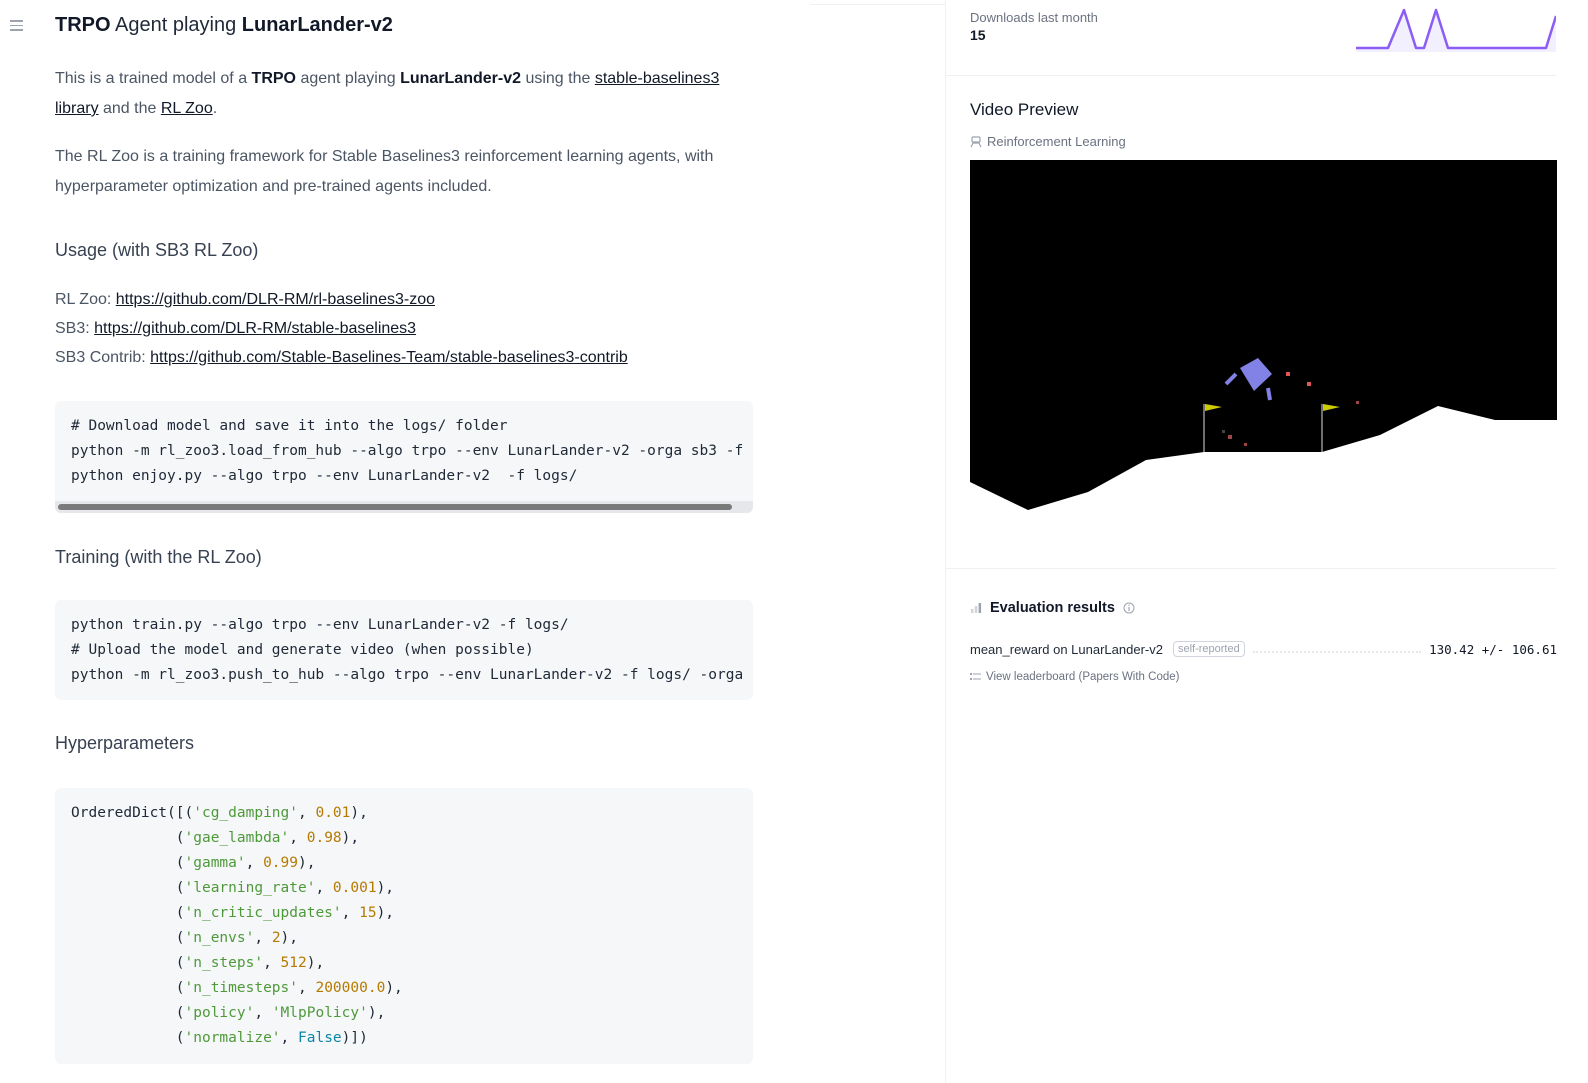  What do you see at coordinates (125, 743) in the screenshot?
I see `hyperparameters-heading: Hyperparameters` at bounding box center [125, 743].